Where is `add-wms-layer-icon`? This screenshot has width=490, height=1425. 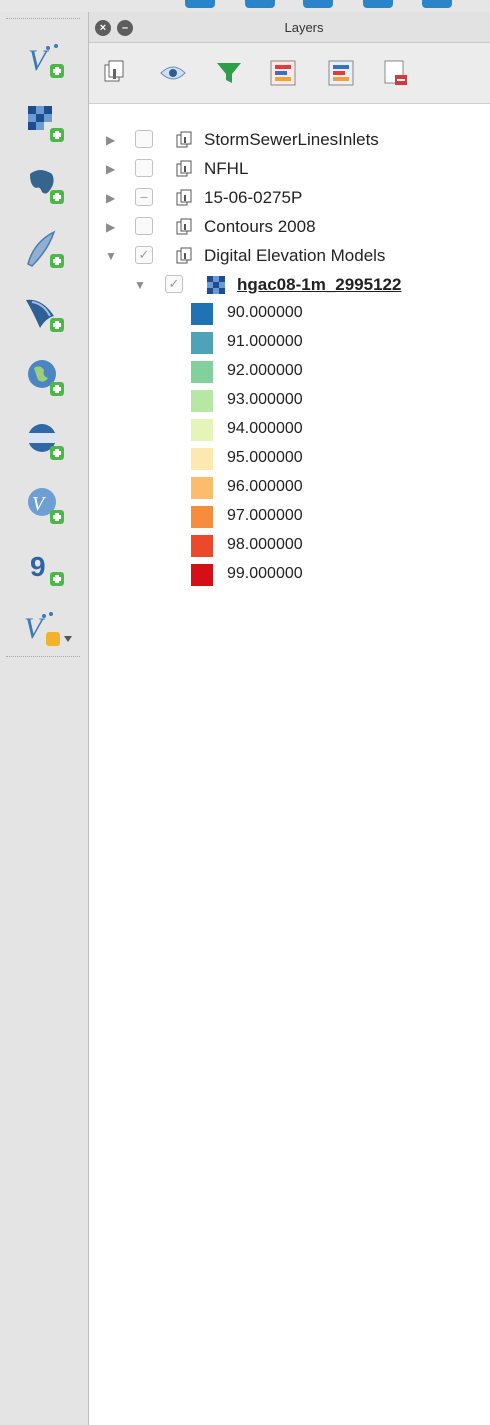 add-wms-layer-icon is located at coordinates (48, 378).